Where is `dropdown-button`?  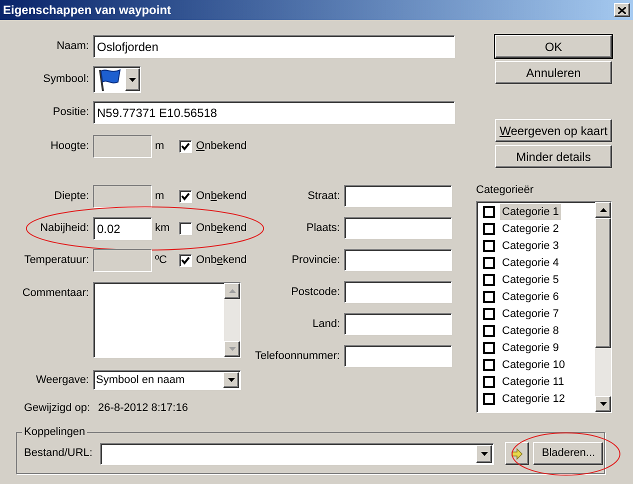
dropdown-button is located at coordinates (132, 79).